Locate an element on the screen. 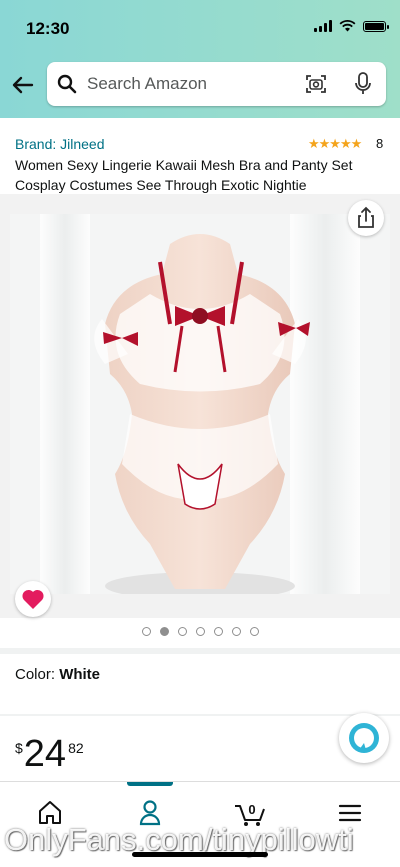  brand-link: Brand: Jilneed is located at coordinates (60, 144).